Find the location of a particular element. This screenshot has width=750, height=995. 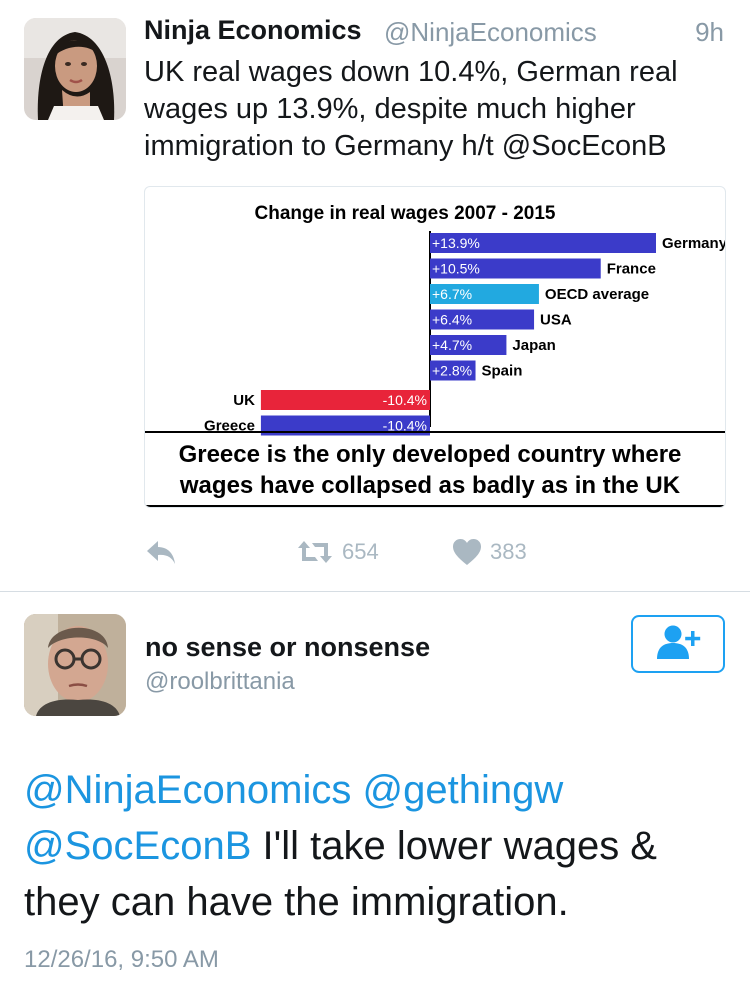

reply-icon is located at coordinates (161, 552).